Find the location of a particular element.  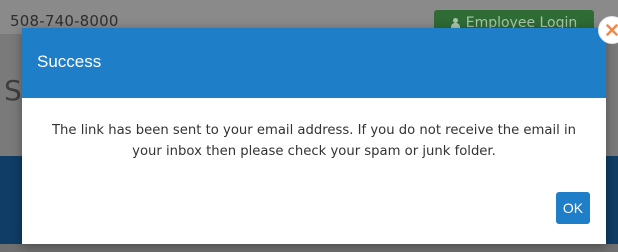

background-heading-fragment: S is located at coordinates (13, 90).